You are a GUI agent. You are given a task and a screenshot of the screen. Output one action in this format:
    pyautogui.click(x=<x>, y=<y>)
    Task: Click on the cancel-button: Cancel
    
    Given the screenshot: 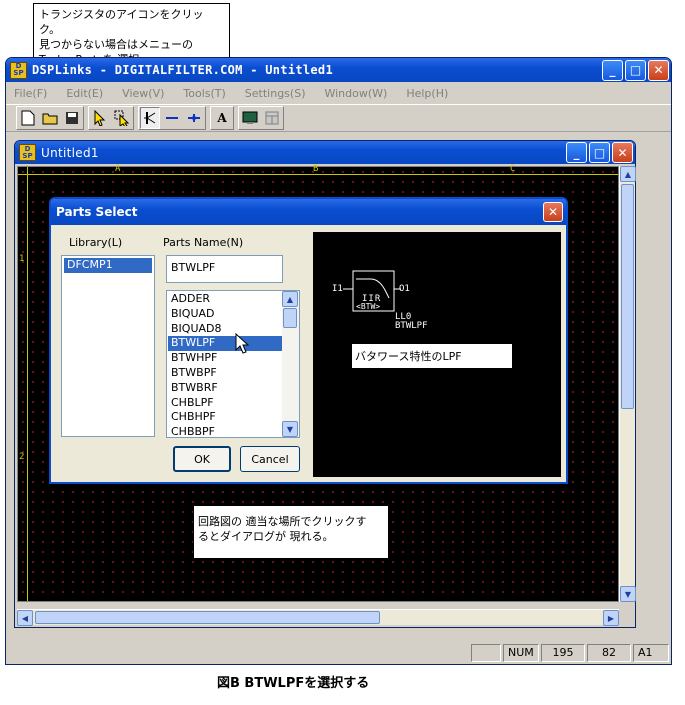 What is the action you would take?
    pyautogui.click(x=270, y=459)
    